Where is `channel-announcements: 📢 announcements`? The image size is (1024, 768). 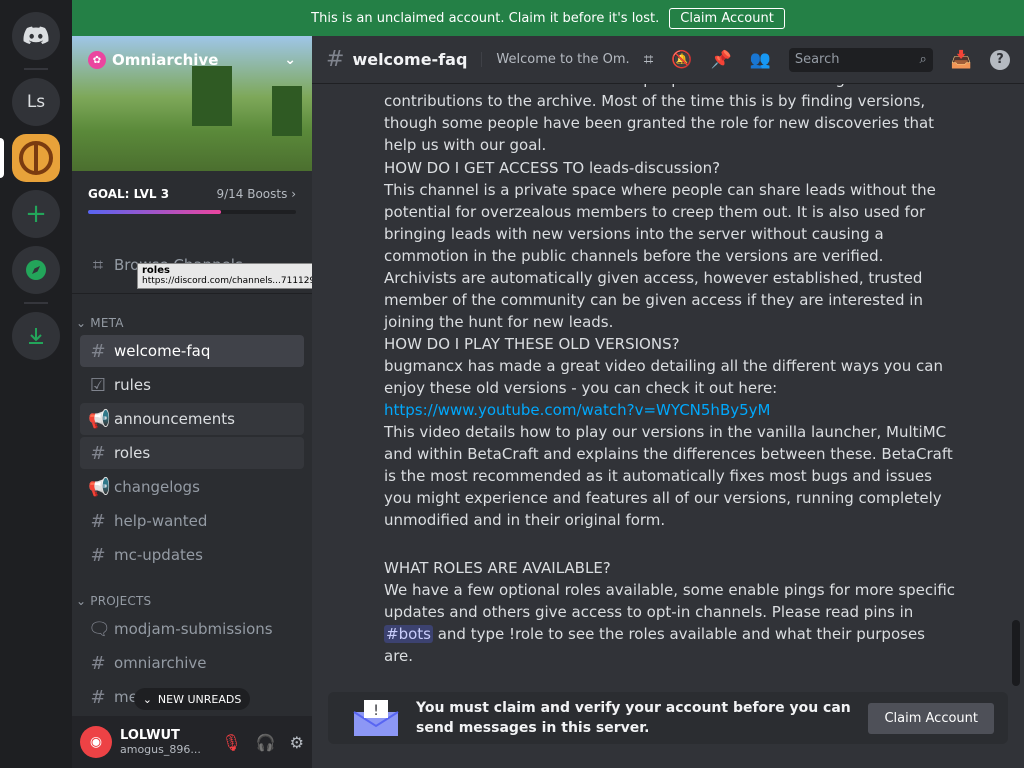
channel-announcements: 📢 announcements is located at coordinates (192, 419).